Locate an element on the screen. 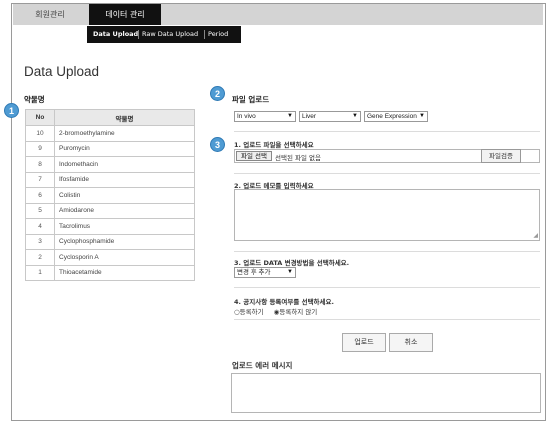 The image size is (557, 426). row-no: 10 is located at coordinates (40, 133).